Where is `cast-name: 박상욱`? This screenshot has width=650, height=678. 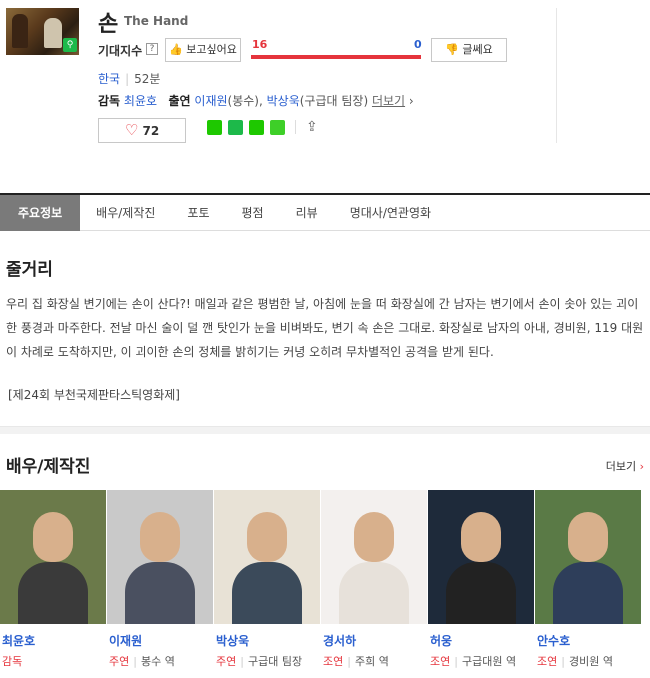 cast-name: 박상욱 is located at coordinates (268, 640).